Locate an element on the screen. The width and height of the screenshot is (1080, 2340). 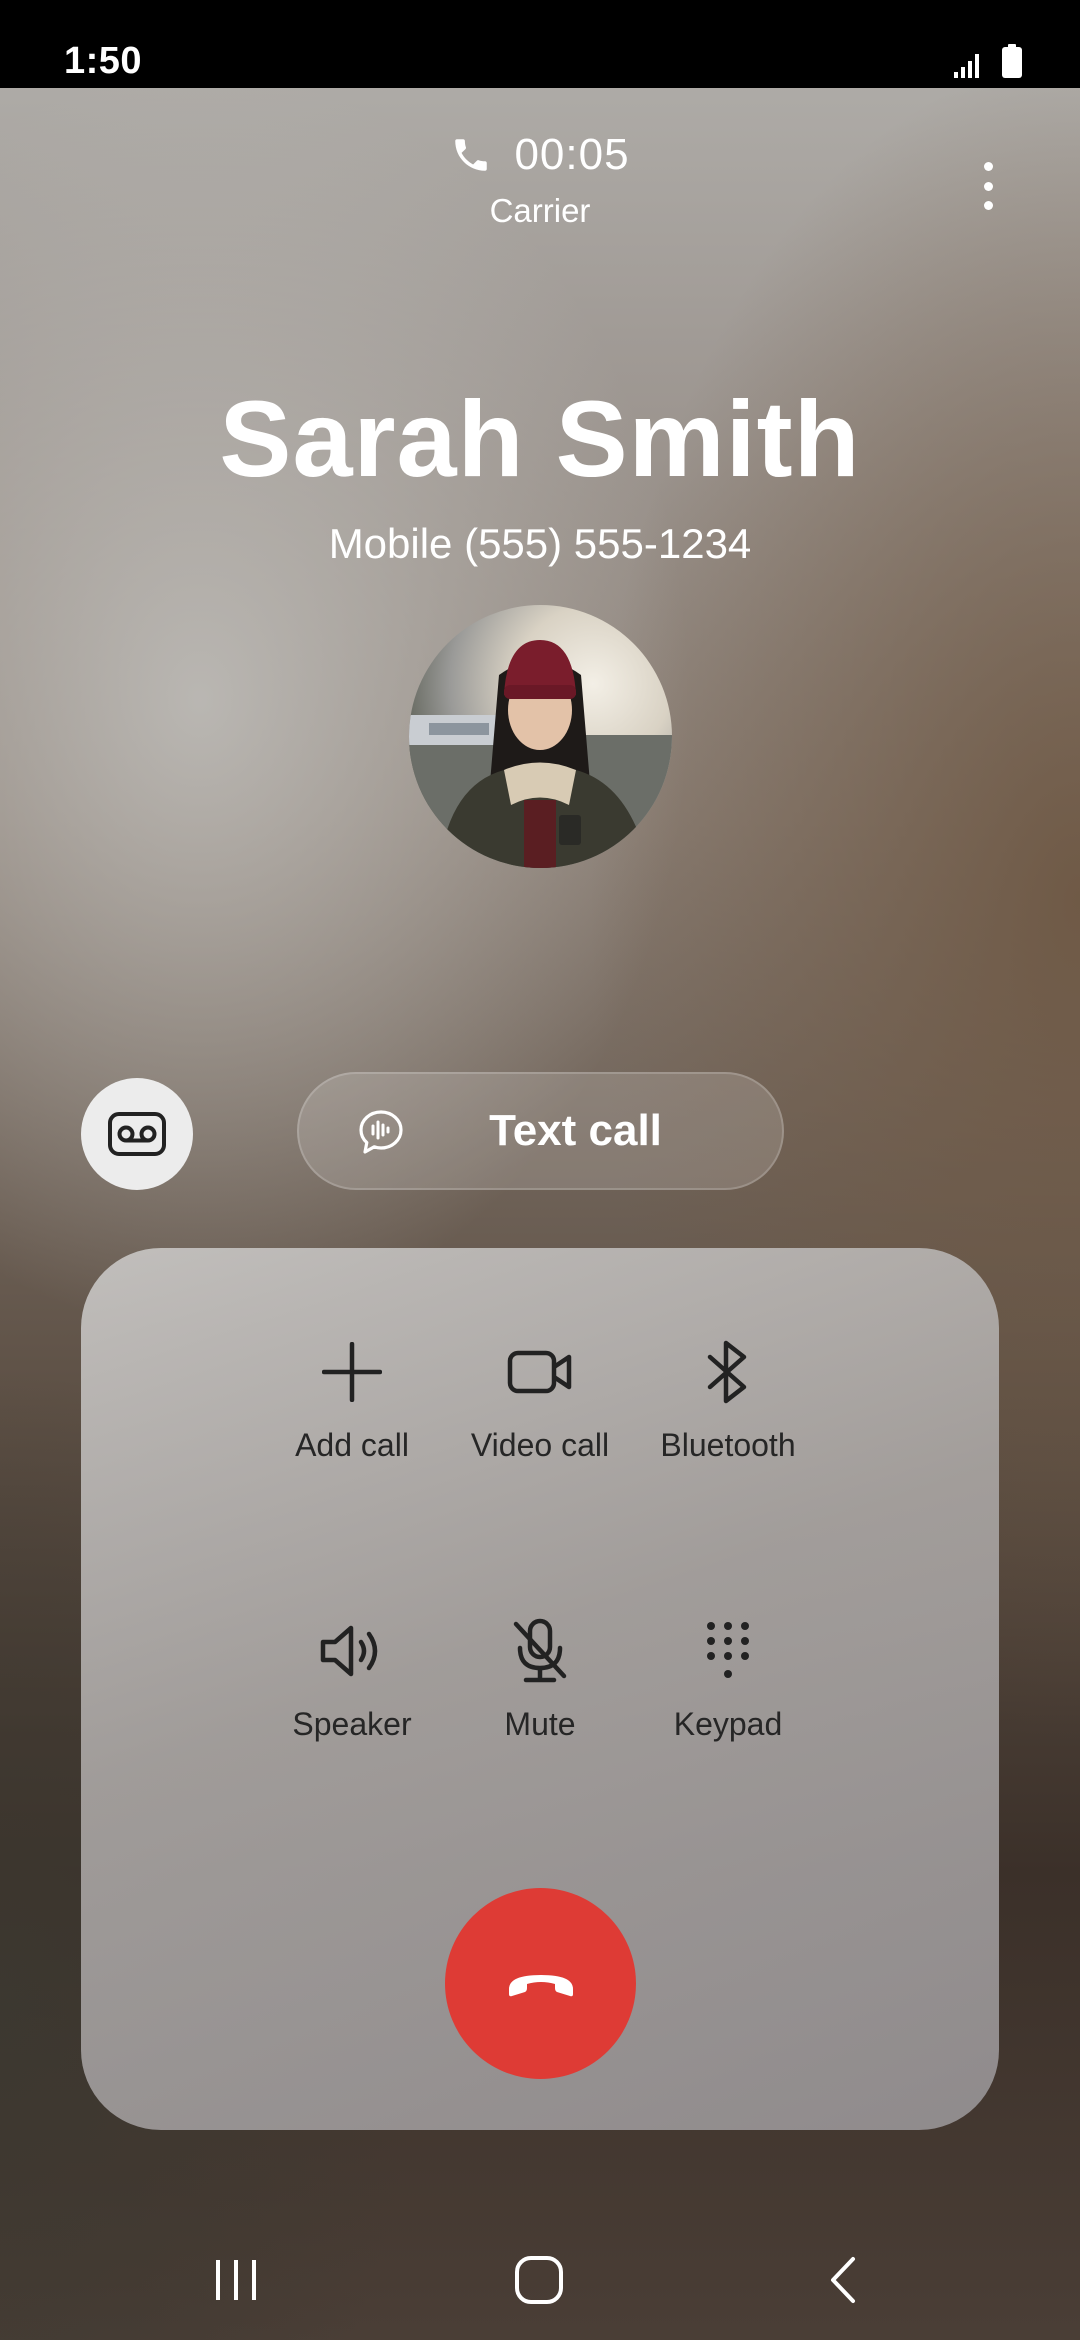
back-icon is located at coordinates (843, 2280).